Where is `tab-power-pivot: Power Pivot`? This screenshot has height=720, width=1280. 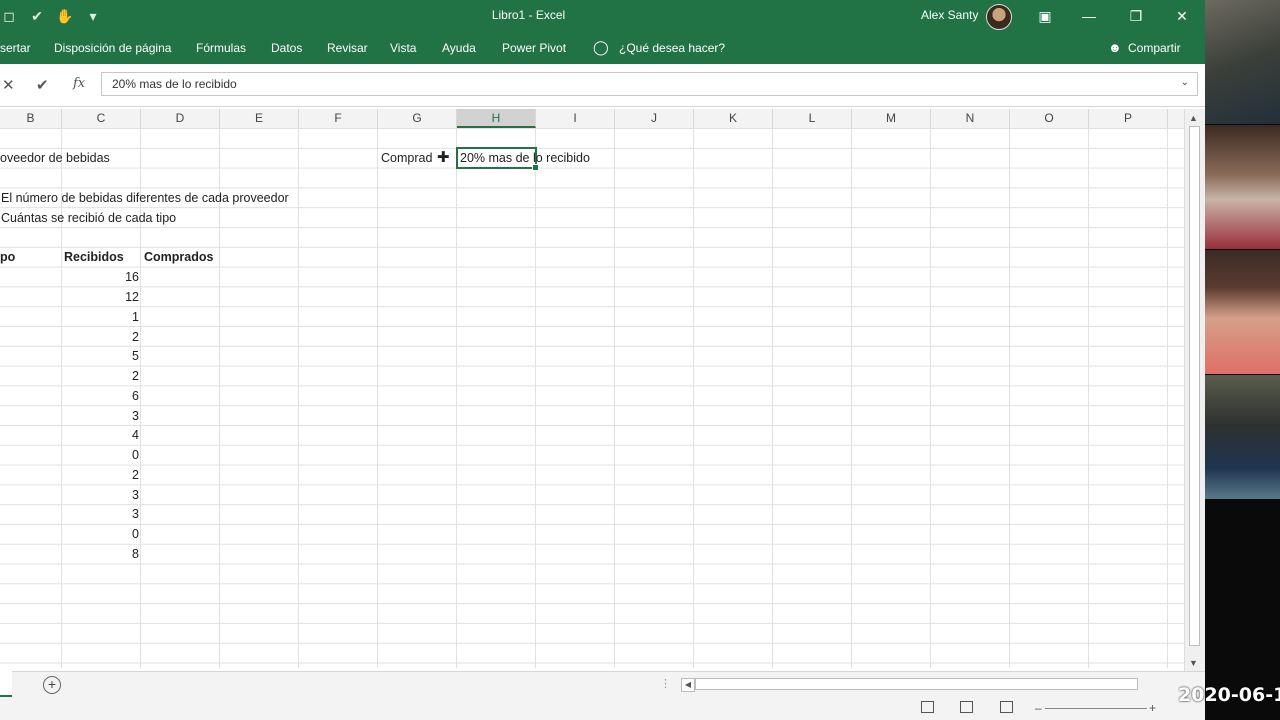 tab-power-pivot: Power Pivot is located at coordinates (534, 48).